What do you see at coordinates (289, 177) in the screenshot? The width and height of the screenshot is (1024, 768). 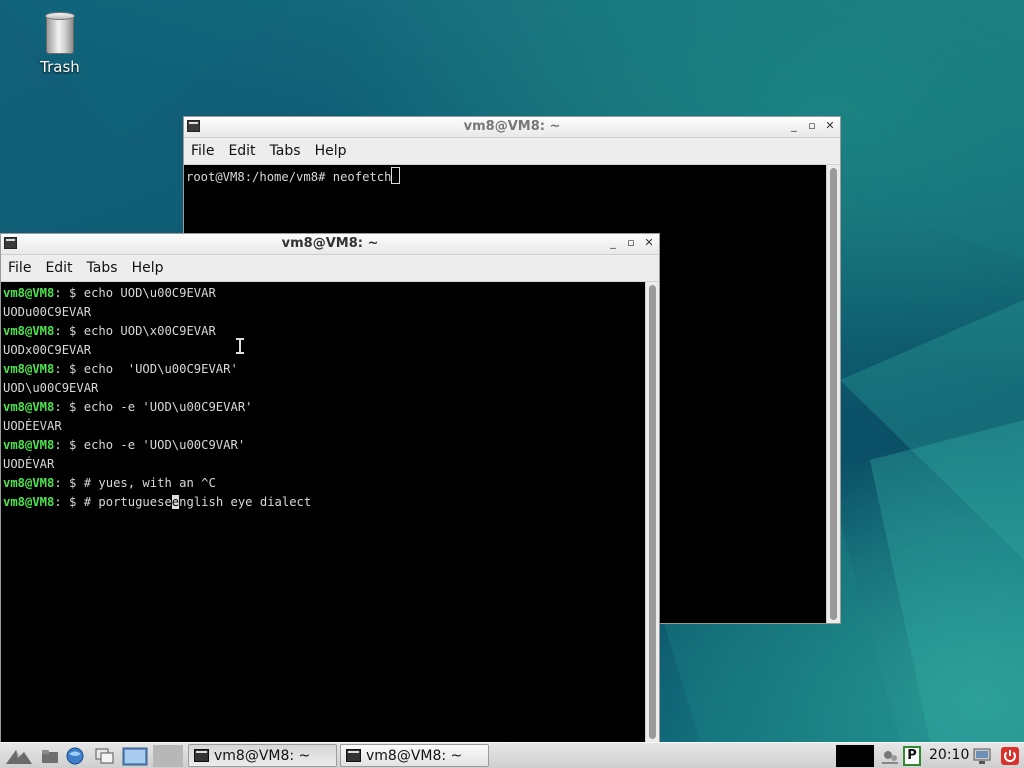 I see `terminal-line: root@VM8:/home/vm8# neofetch` at bounding box center [289, 177].